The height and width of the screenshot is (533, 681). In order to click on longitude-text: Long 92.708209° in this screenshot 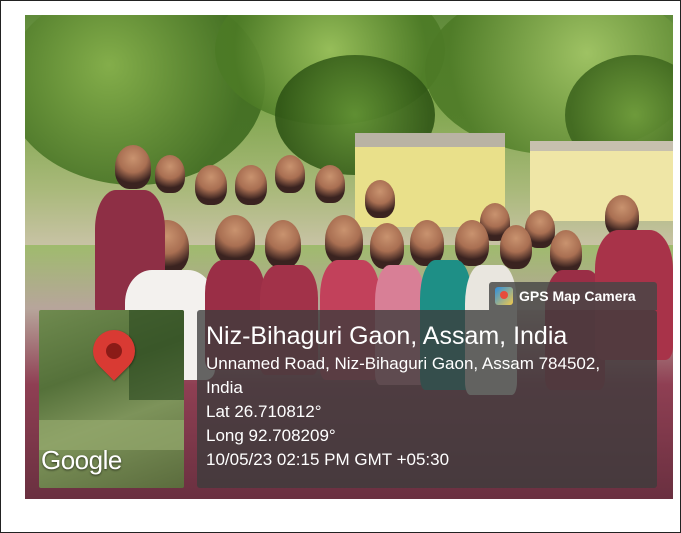, I will do `click(271, 435)`.